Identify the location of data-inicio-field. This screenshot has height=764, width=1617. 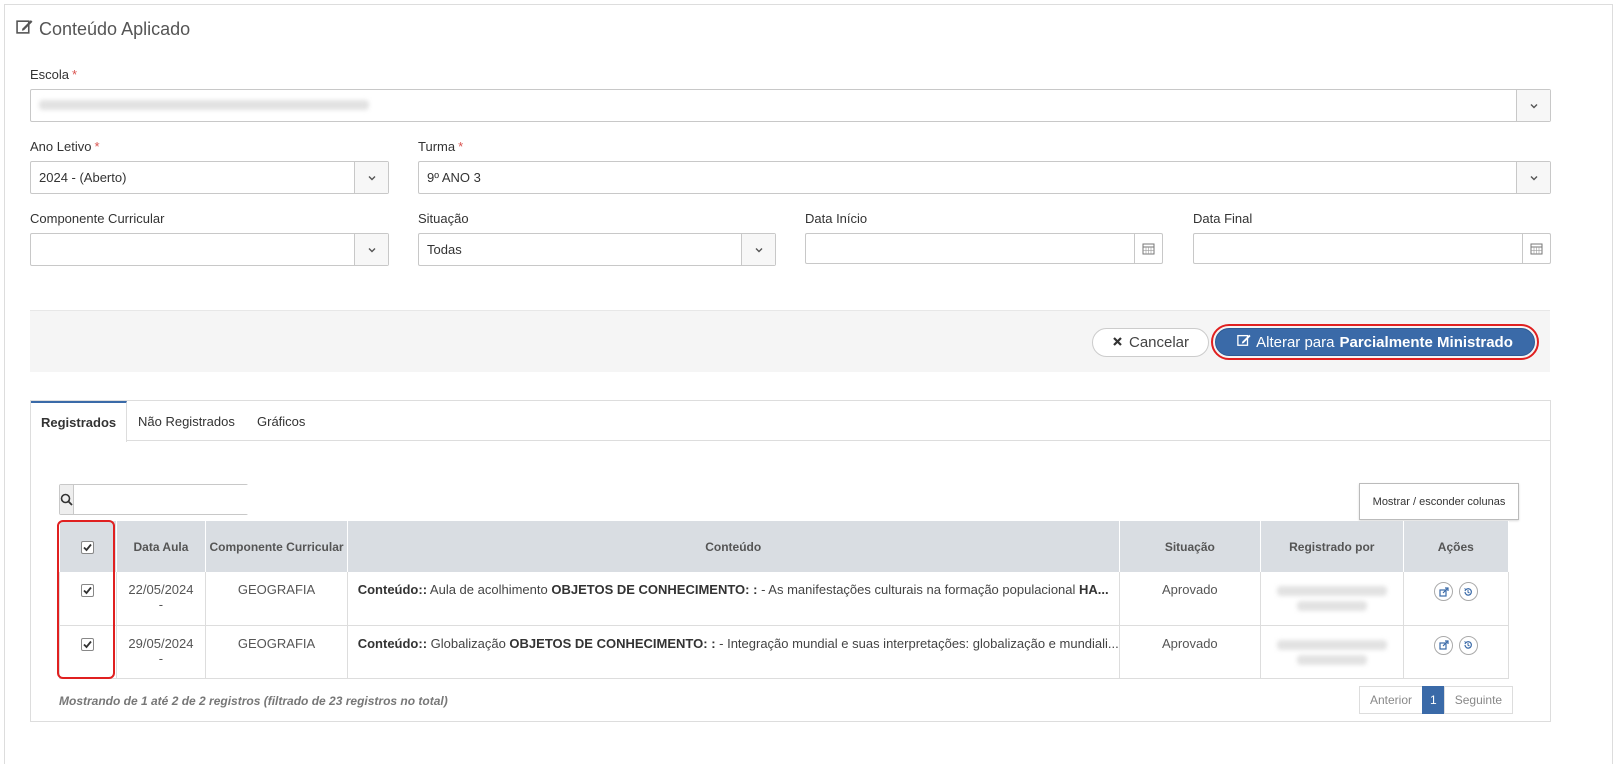
(984, 248).